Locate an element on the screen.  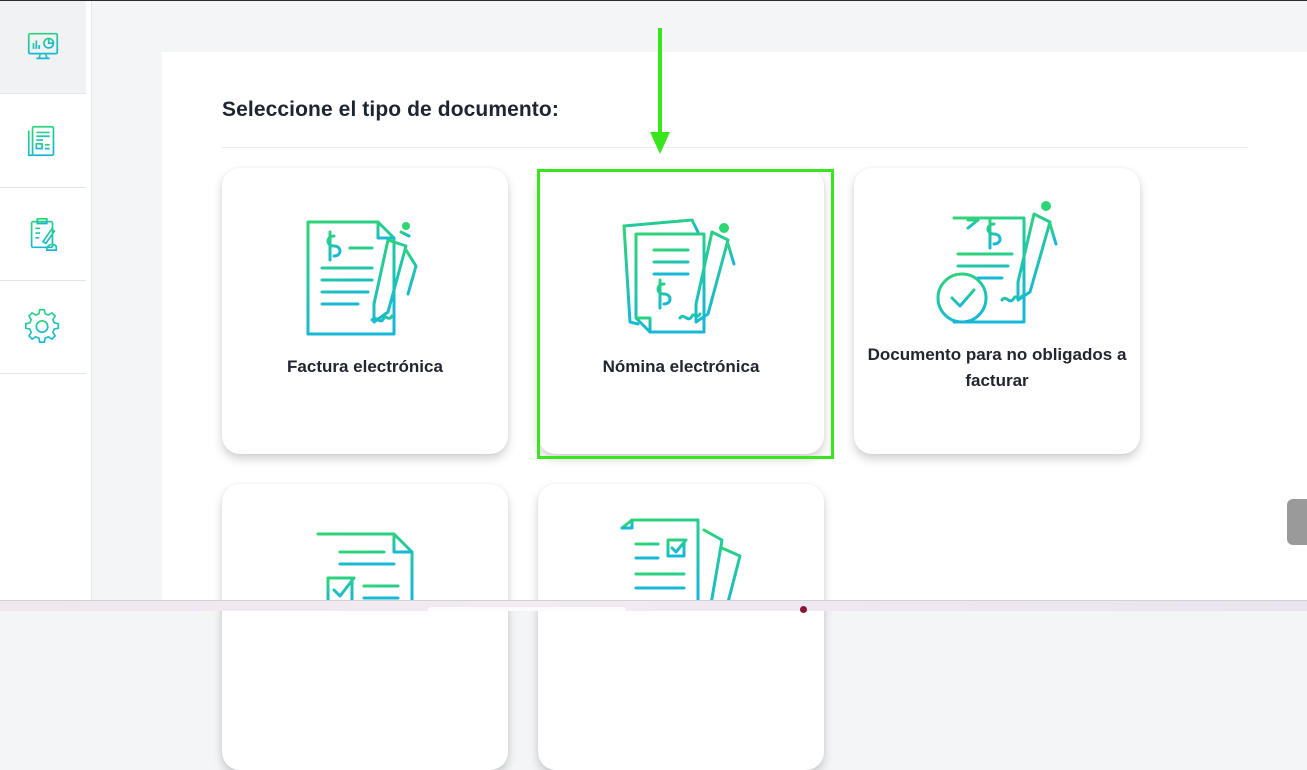
card-label: Documento para no obligados a facturar is located at coordinates (997, 367).